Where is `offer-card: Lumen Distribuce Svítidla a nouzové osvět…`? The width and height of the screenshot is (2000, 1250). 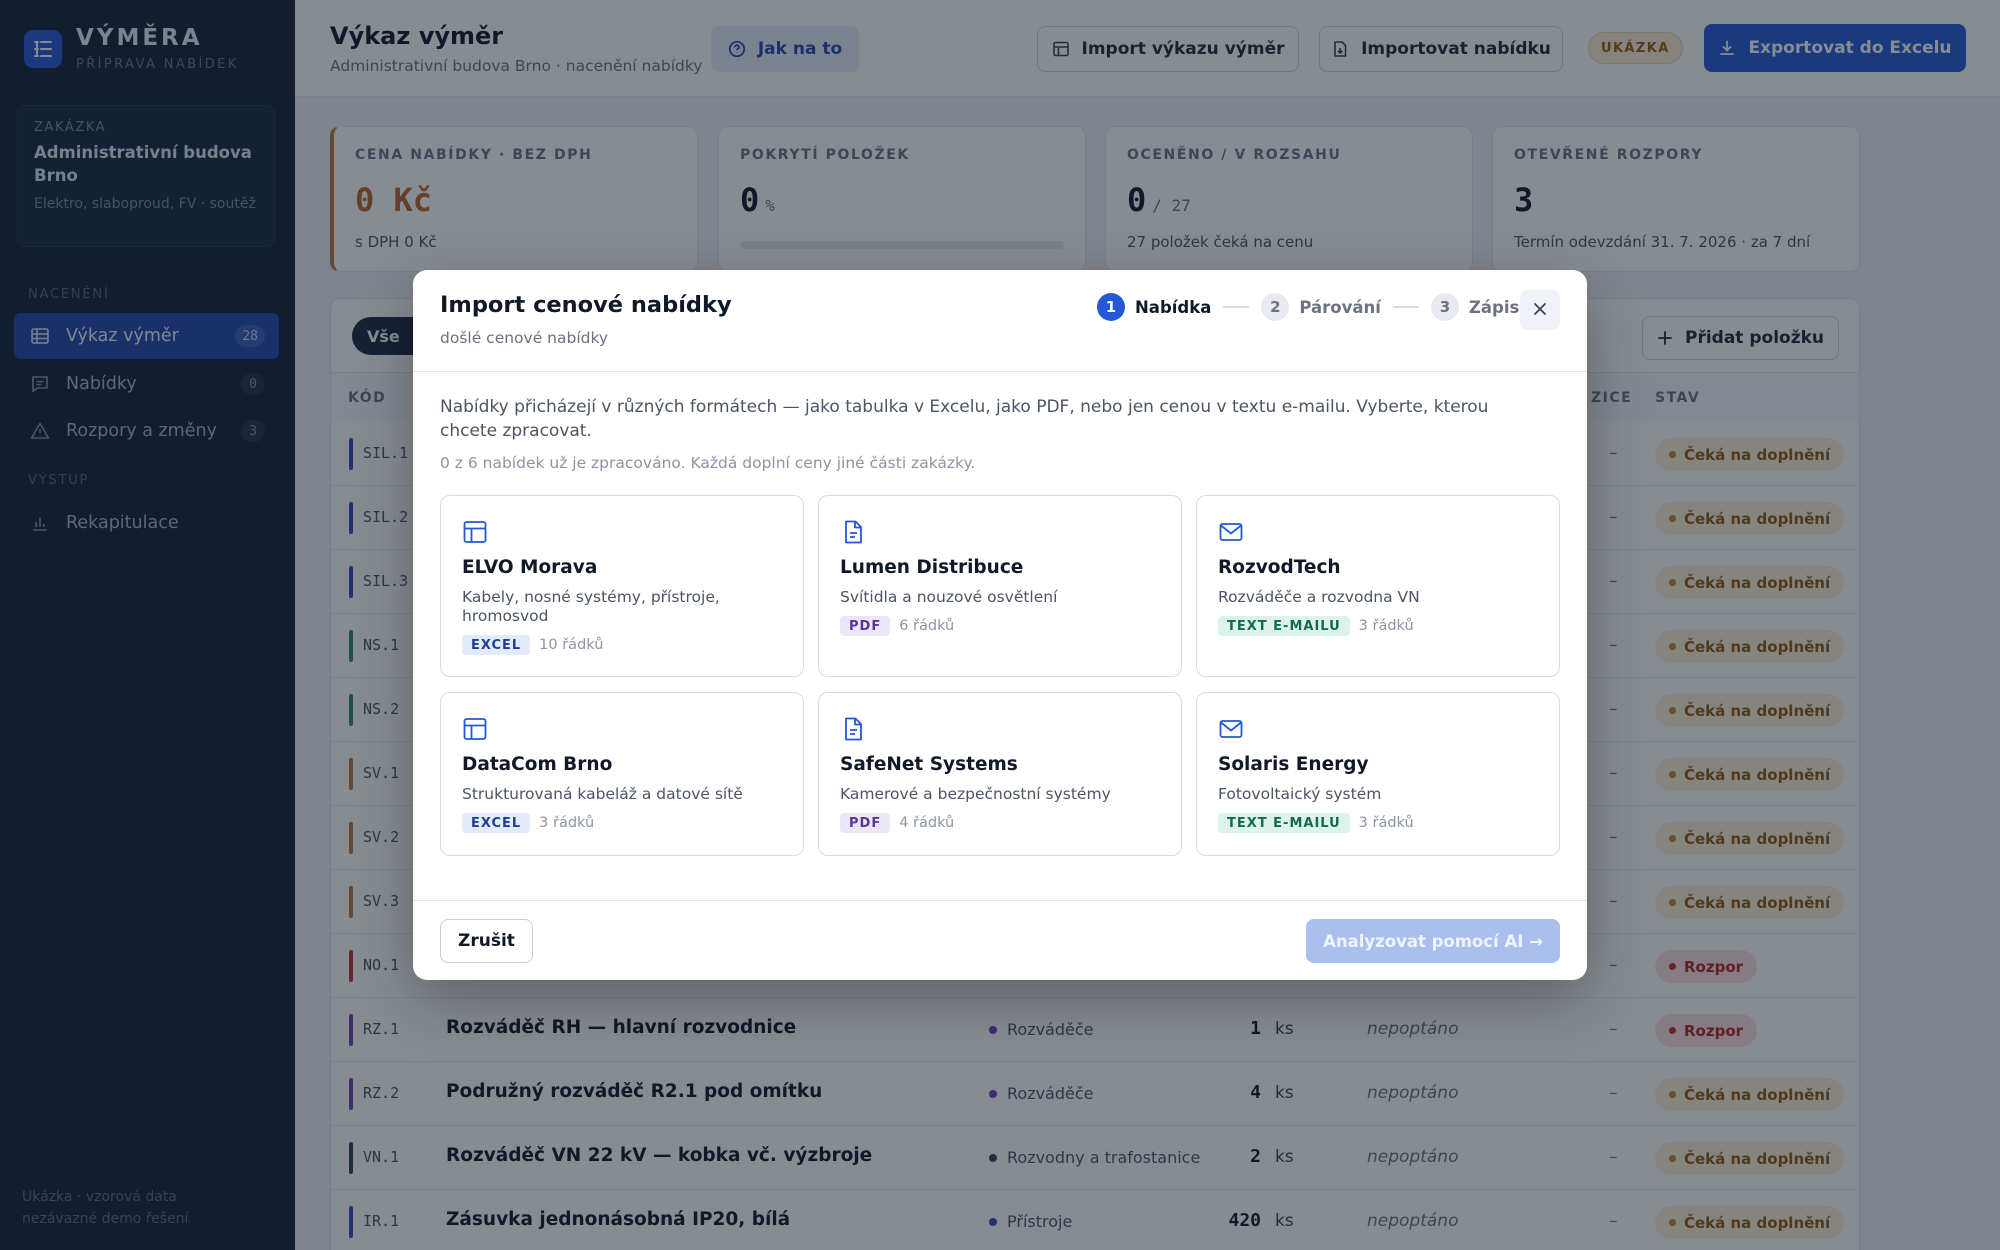
offer-card: Lumen Distribuce Svítidla a nouzové osvět… is located at coordinates (1000, 586).